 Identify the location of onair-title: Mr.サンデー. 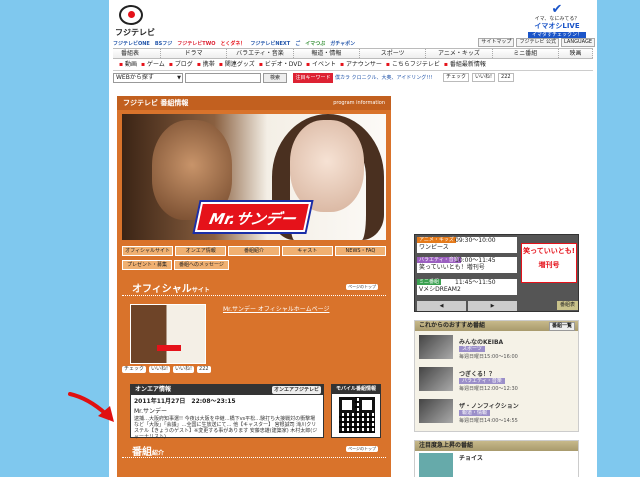
(151, 411).